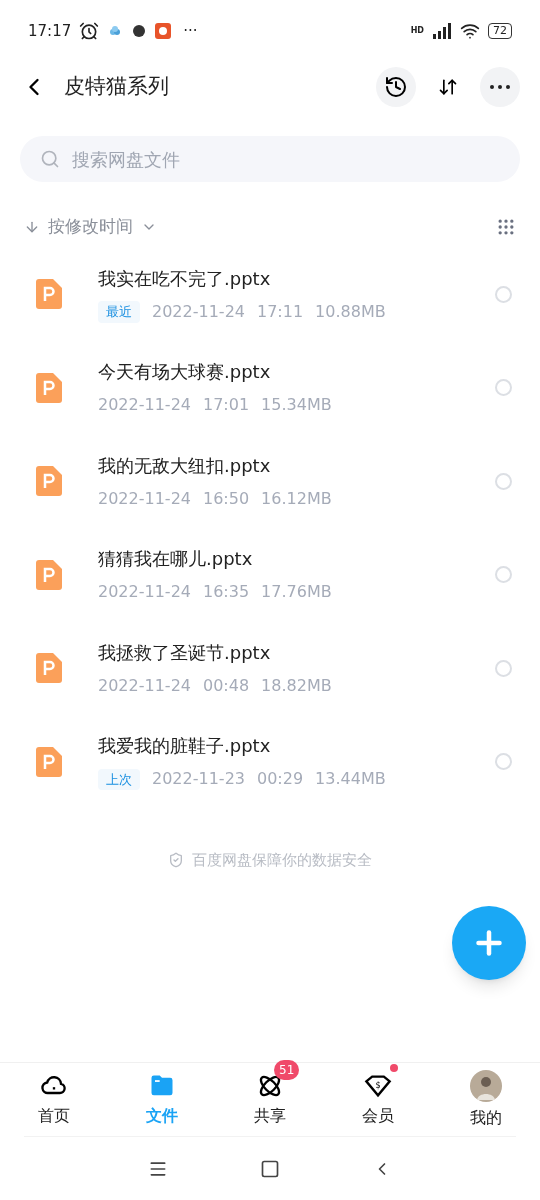 This screenshot has width=540, height=1200. I want to click on file-name: 我的无敌大纽扣.pptx, so click(185, 465).